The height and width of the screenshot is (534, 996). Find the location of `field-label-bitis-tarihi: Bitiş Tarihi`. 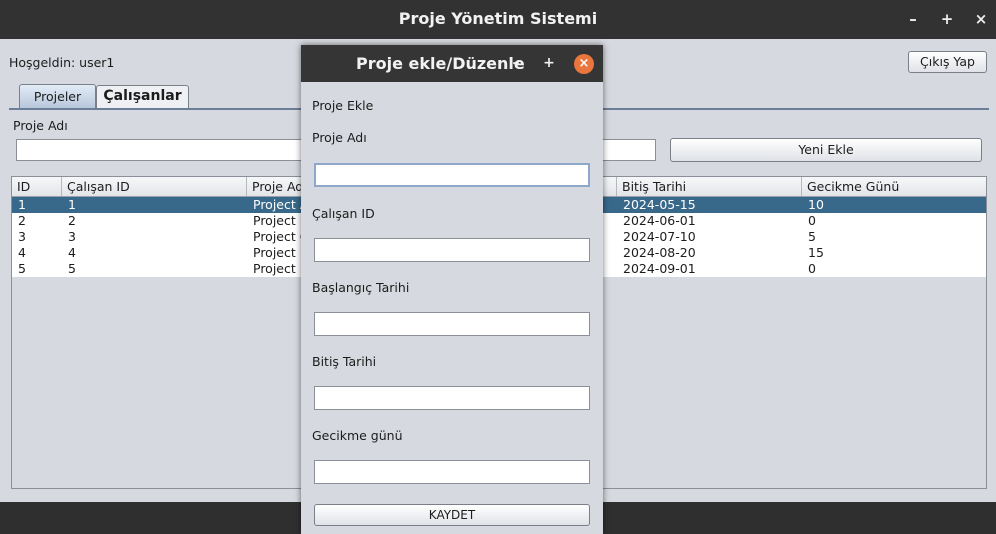

field-label-bitis-tarihi: Bitiş Tarihi is located at coordinates (344, 361).